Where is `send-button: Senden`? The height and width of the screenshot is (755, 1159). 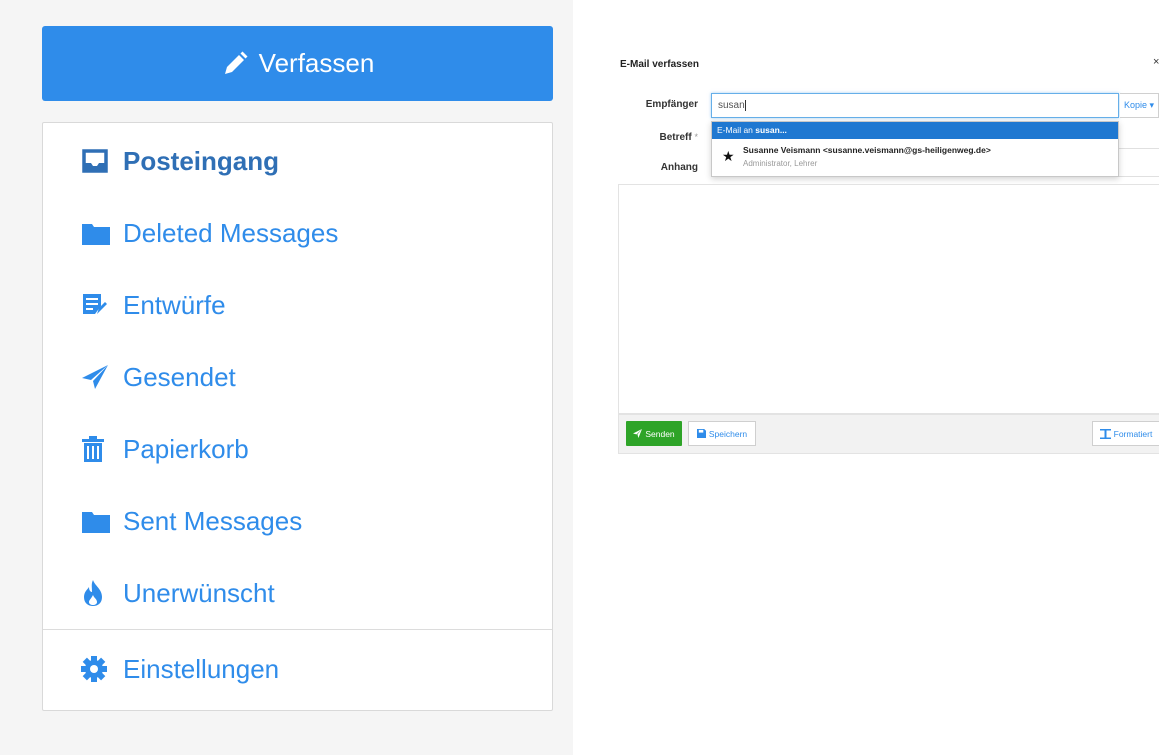
send-button: Senden is located at coordinates (654, 433).